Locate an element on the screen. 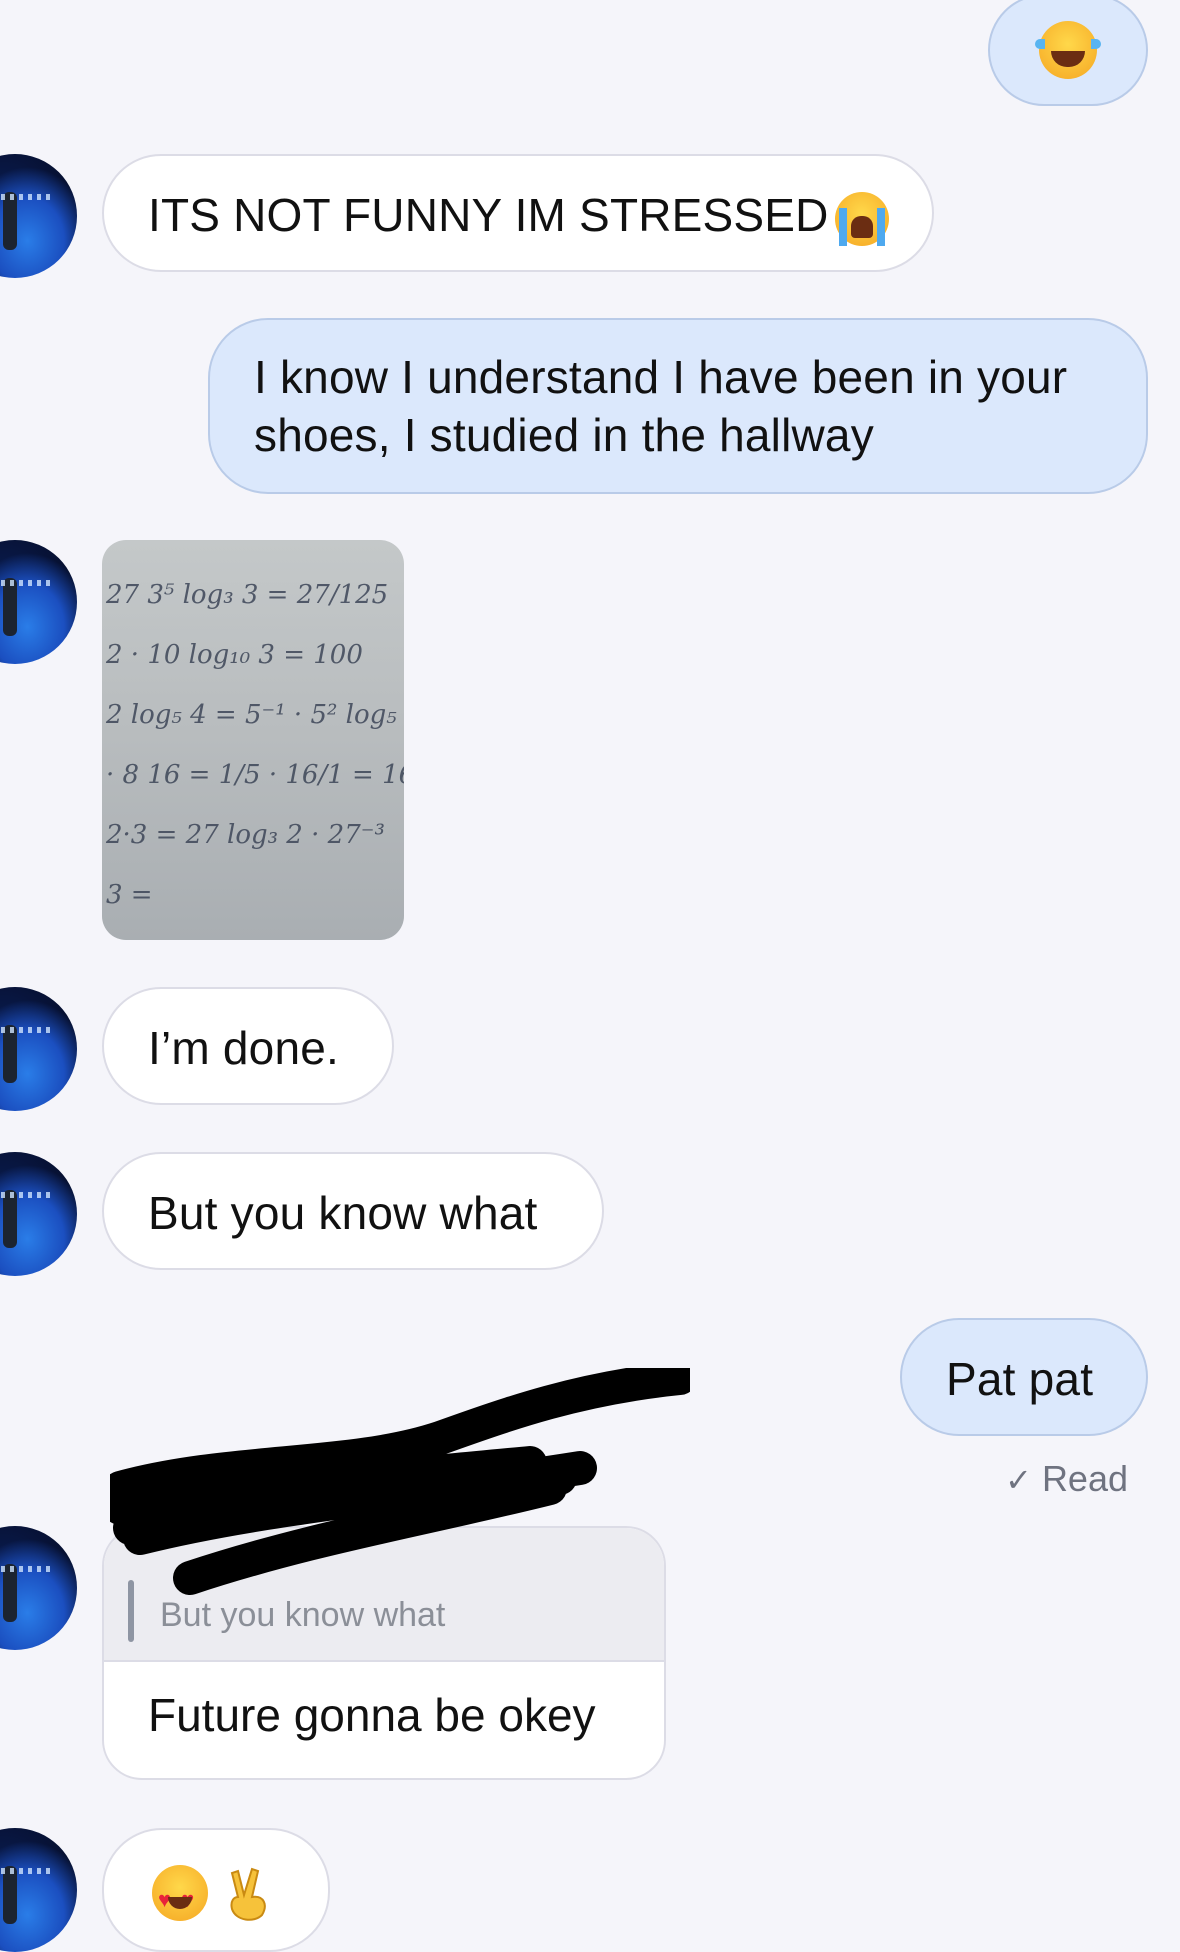  outgoing-message-bubble: Pat pat is located at coordinates (1024, 1377).